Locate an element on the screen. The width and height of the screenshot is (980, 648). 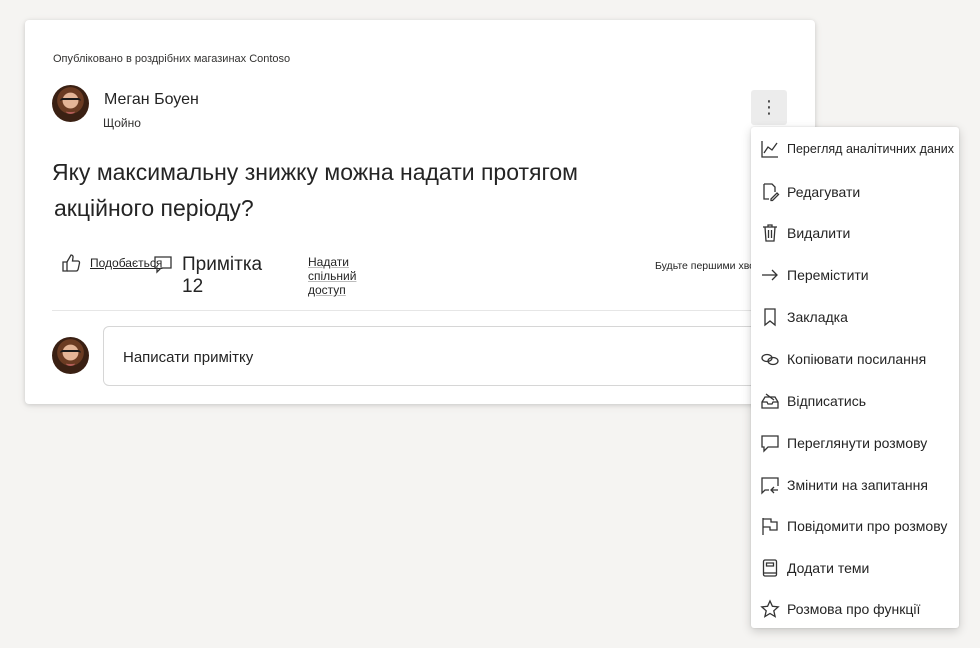
comment-icon is located at coordinates (163, 264).